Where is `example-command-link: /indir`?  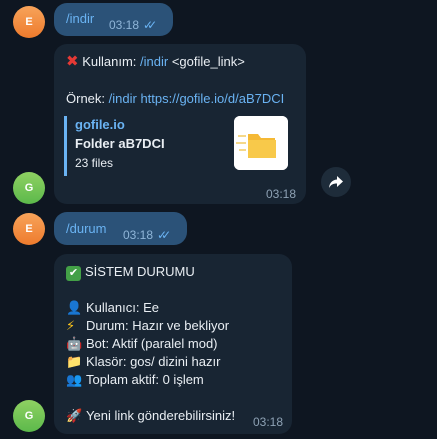
example-command-link: /indir is located at coordinates (123, 98).